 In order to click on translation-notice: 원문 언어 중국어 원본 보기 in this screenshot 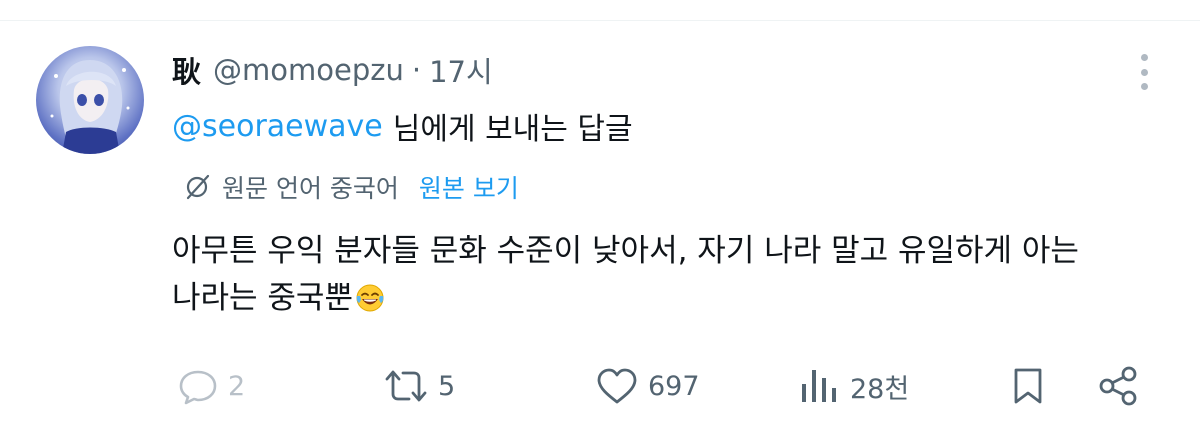, I will do `click(351, 187)`.